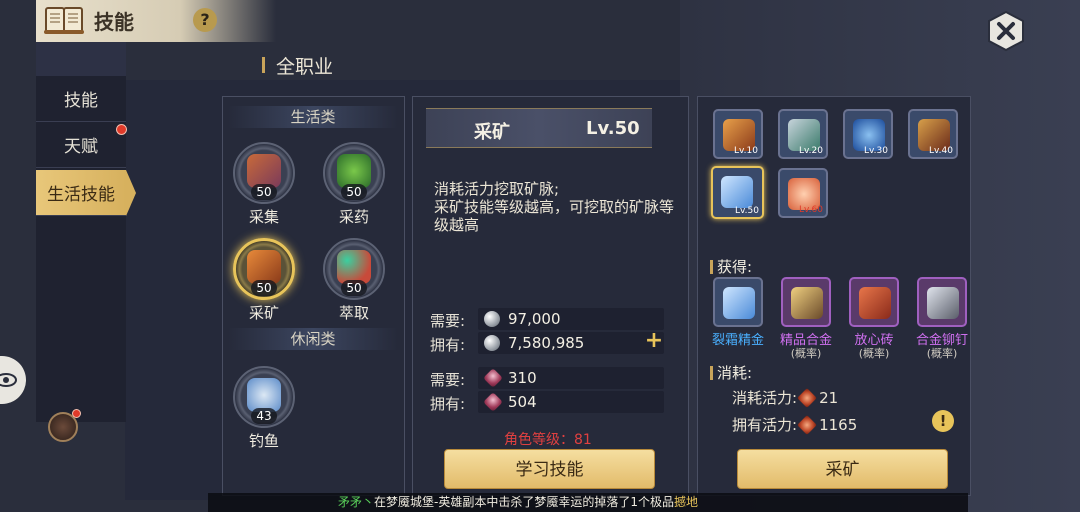  I want to click on skill-gather: 50 采集, so click(264, 184).